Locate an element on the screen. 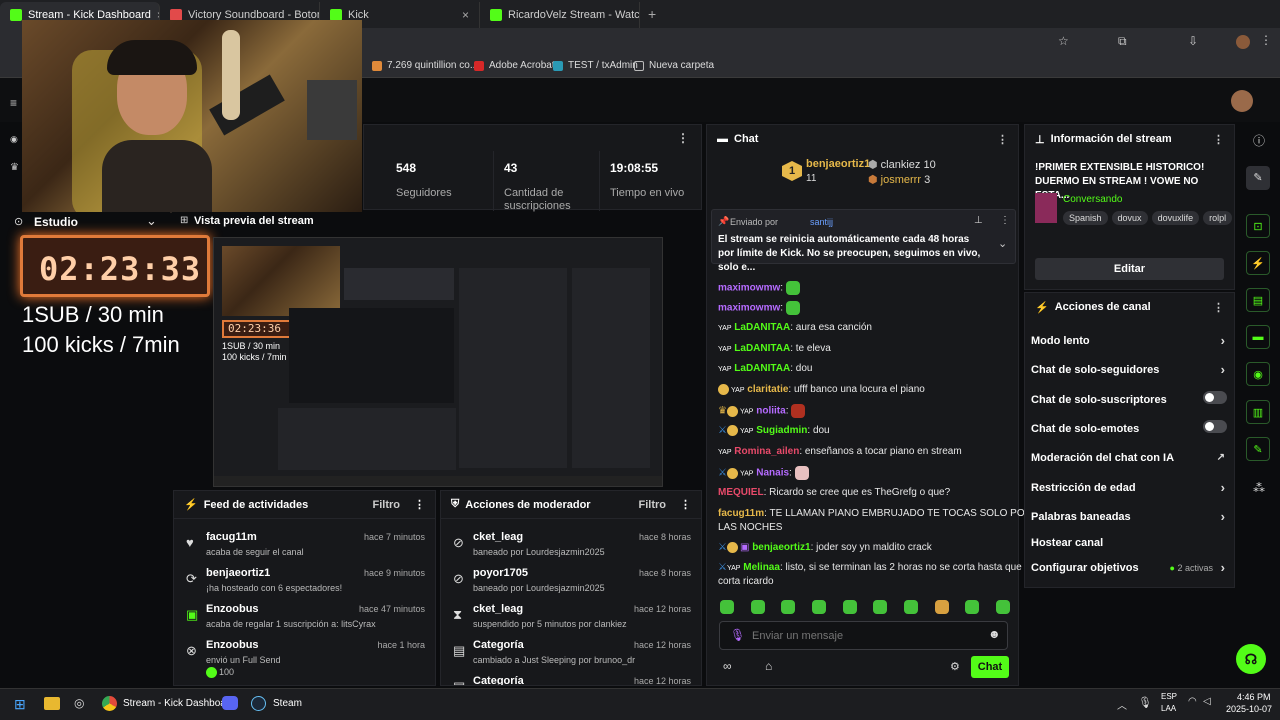 This screenshot has height=720, width=1280. bookmark-item: Adobe Acrobat is located at coordinates (514, 65).